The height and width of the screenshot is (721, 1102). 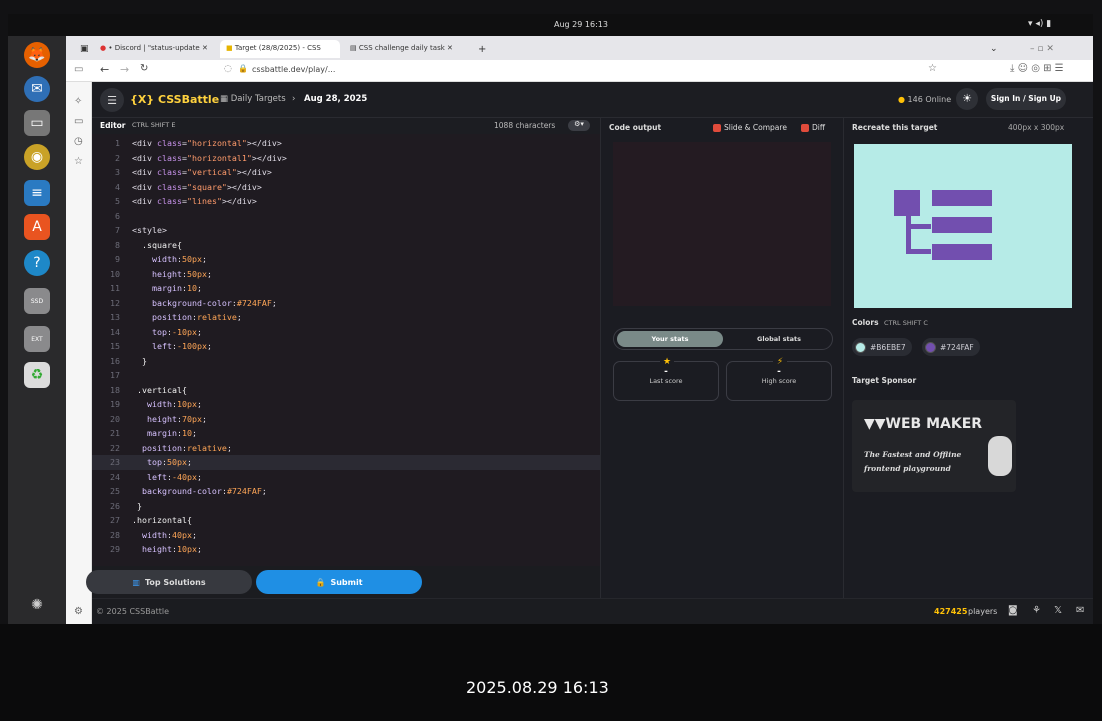 I want to click on line-number: 29, so click(x=115, y=549).